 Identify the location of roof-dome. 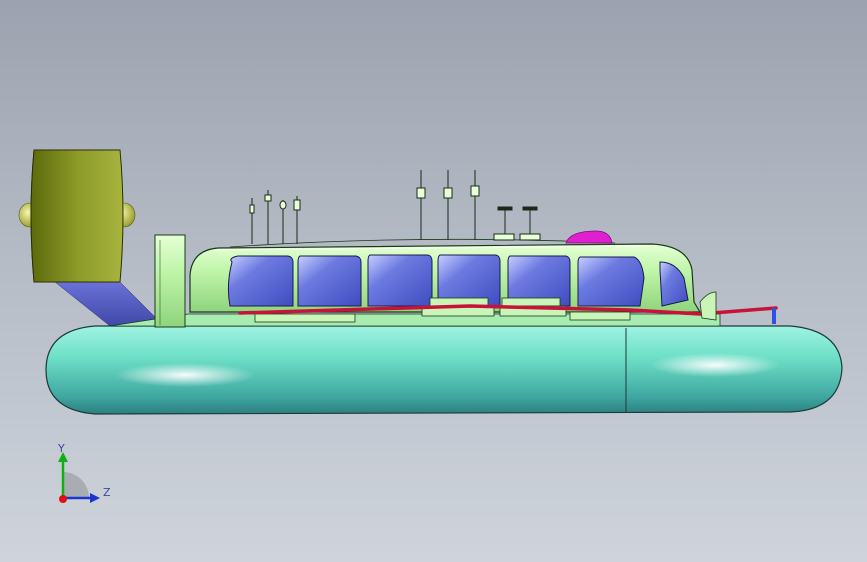
(589, 237).